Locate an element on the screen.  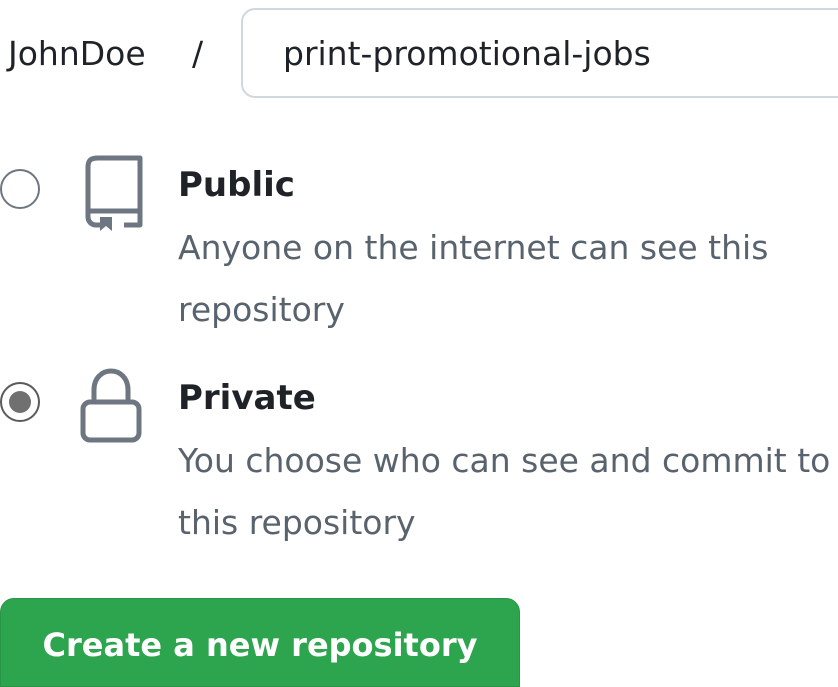
public-option-title: Public is located at coordinates (236, 185).